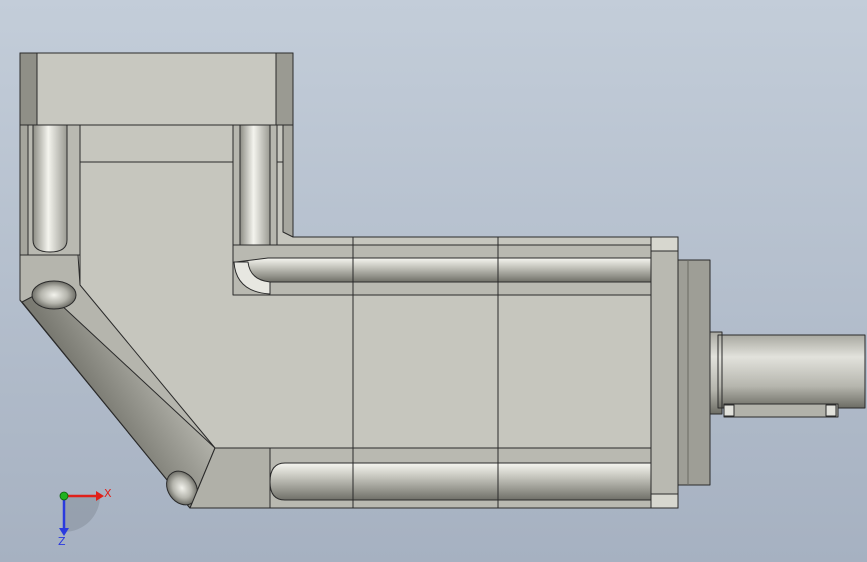 This screenshot has width=867, height=562. I want to click on shaft-key-left-end, so click(729, 410).